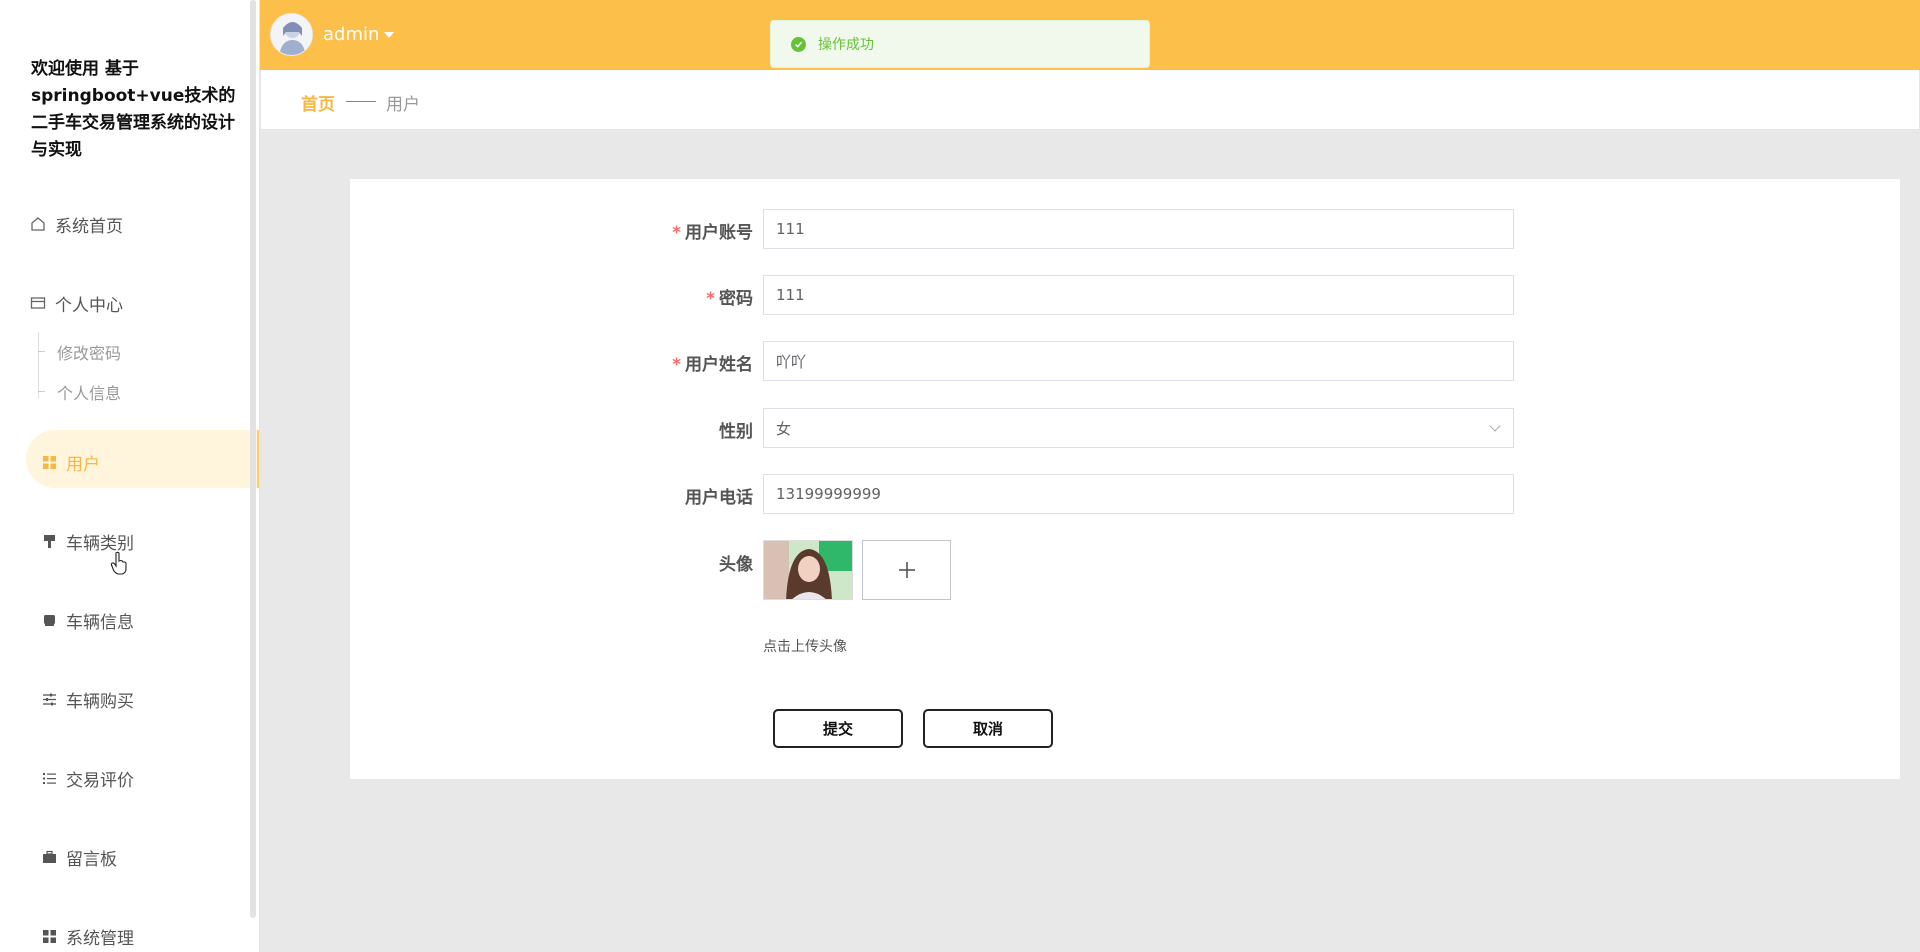 The height and width of the screenshot is (952, 1920). I want to click on breadcrumb-separator, so click(361, 101).